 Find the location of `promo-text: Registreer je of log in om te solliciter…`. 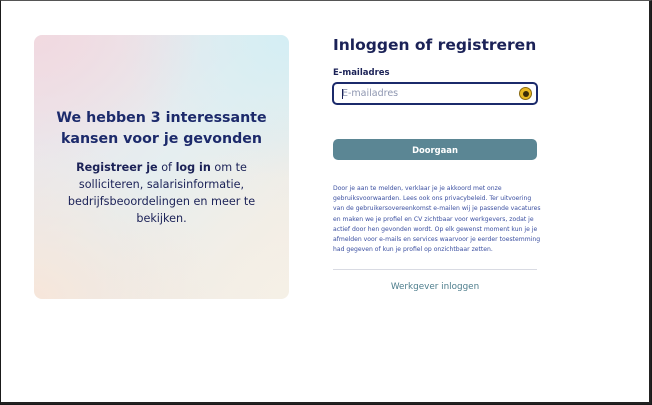

promo-text: Registreer je of log in om te solliciter… is located at coordinates (161, 193).